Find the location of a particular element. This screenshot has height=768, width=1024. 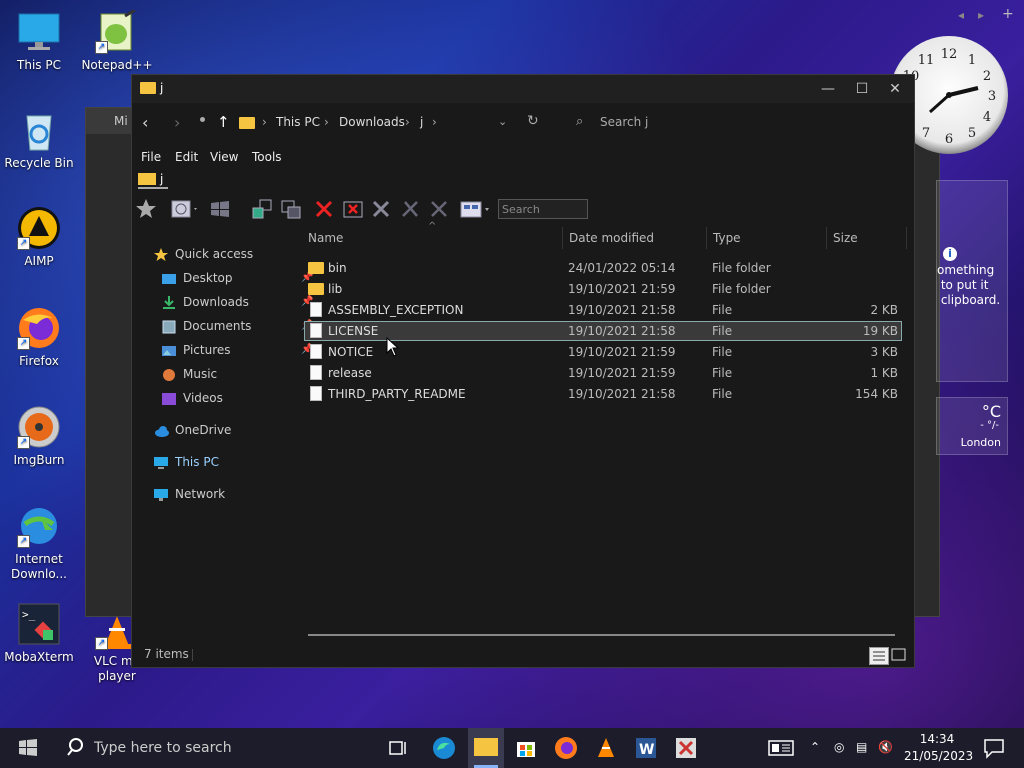

menu-edit: Edit is located at coordinates (186, 157).